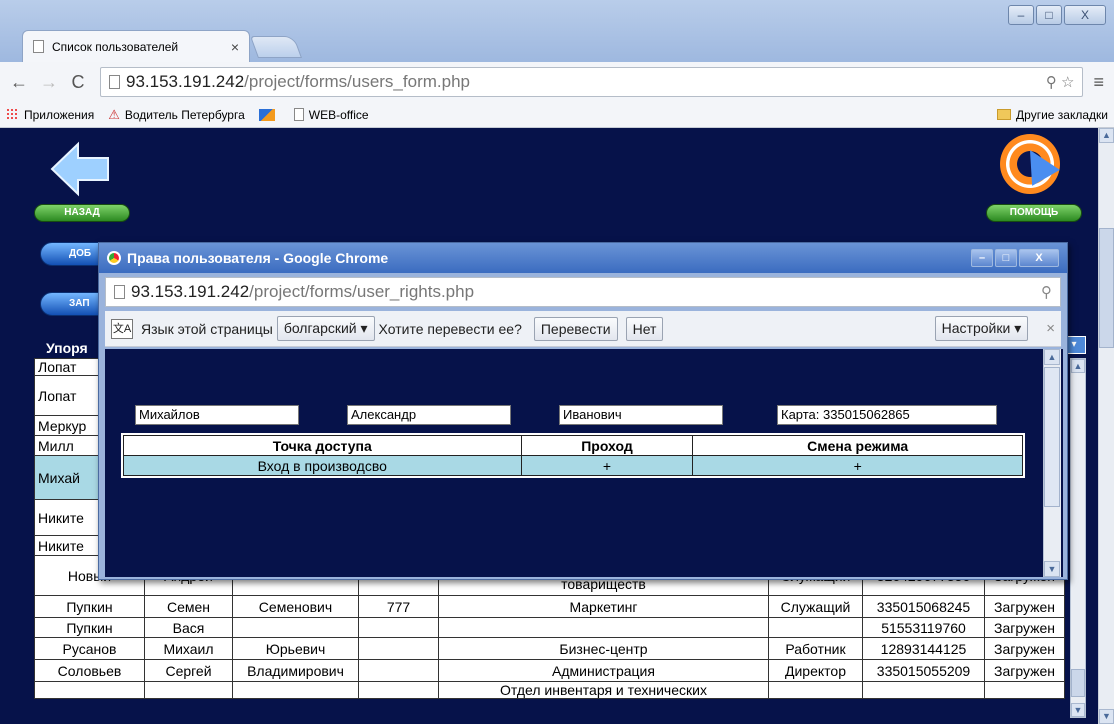 This screenshot has height=724, width=1114. What do you see at coordinates (1049, 15) in the screenshot?
I see `maximize-button: □` at bounding box center [1049, 15].